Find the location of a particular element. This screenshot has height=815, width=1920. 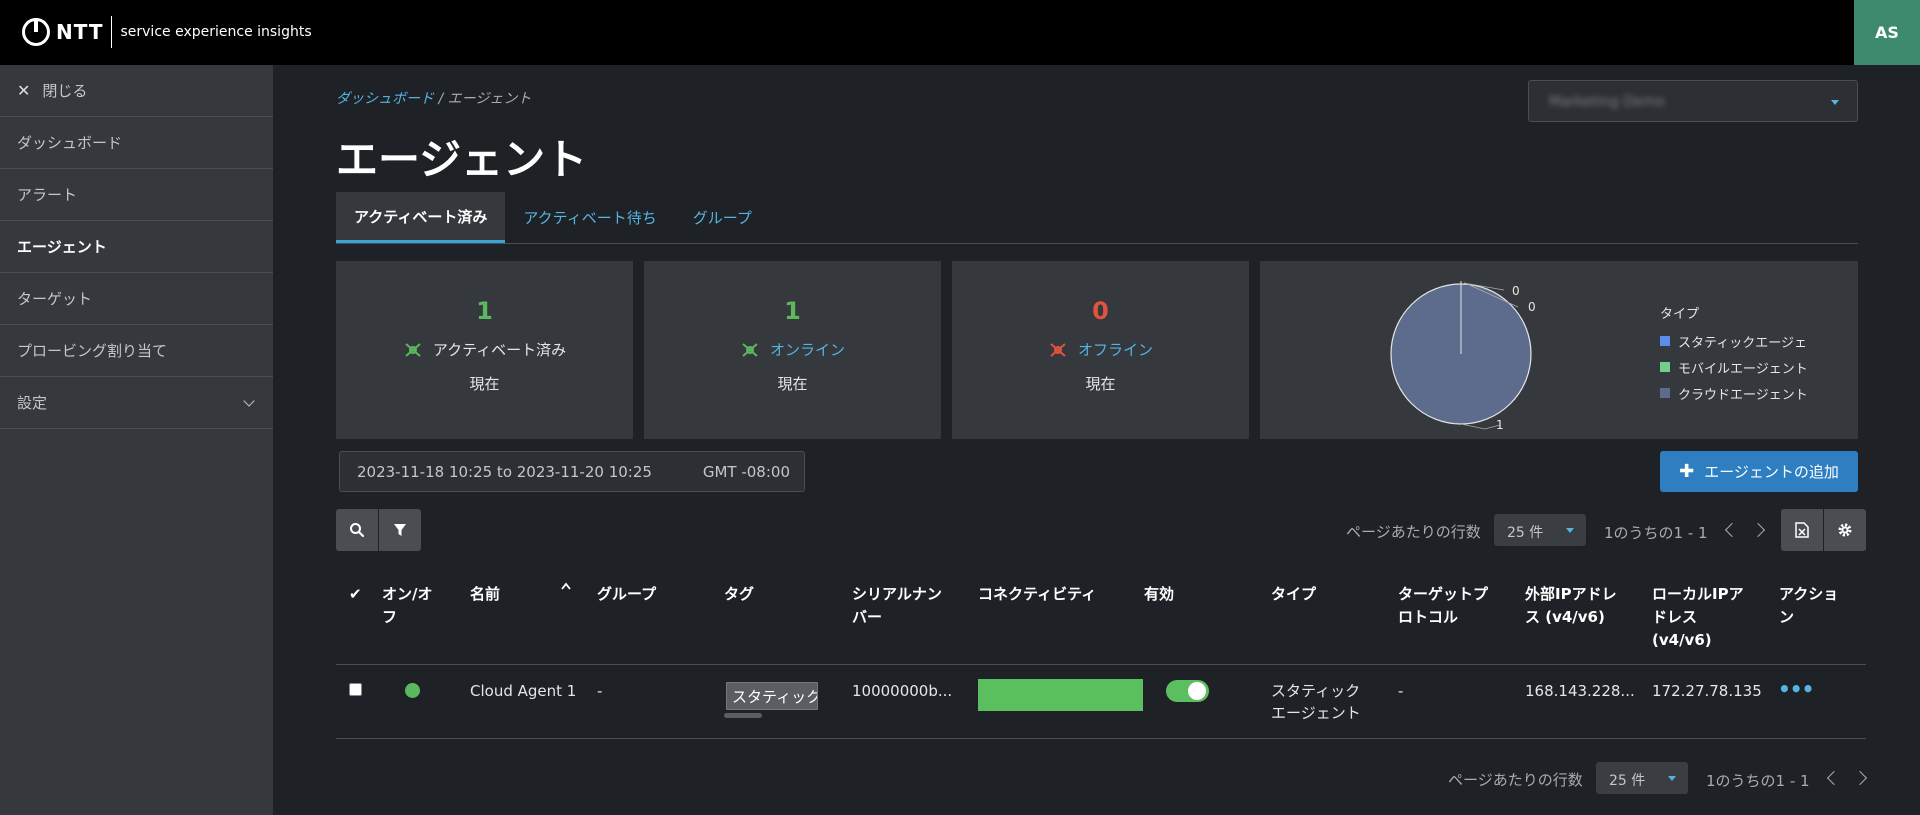

organization-select: Marketing Demo is located at coordinates (1693, 101).